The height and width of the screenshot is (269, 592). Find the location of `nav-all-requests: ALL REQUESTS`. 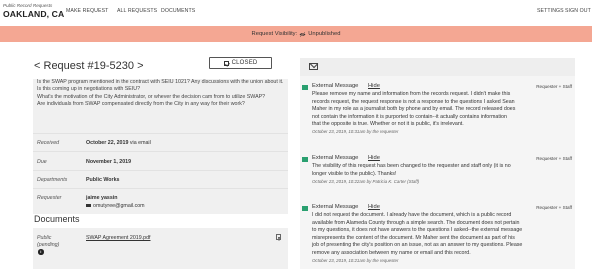

nav-all-requests: ALL REQUESTS is located at coordinates (137, 11).